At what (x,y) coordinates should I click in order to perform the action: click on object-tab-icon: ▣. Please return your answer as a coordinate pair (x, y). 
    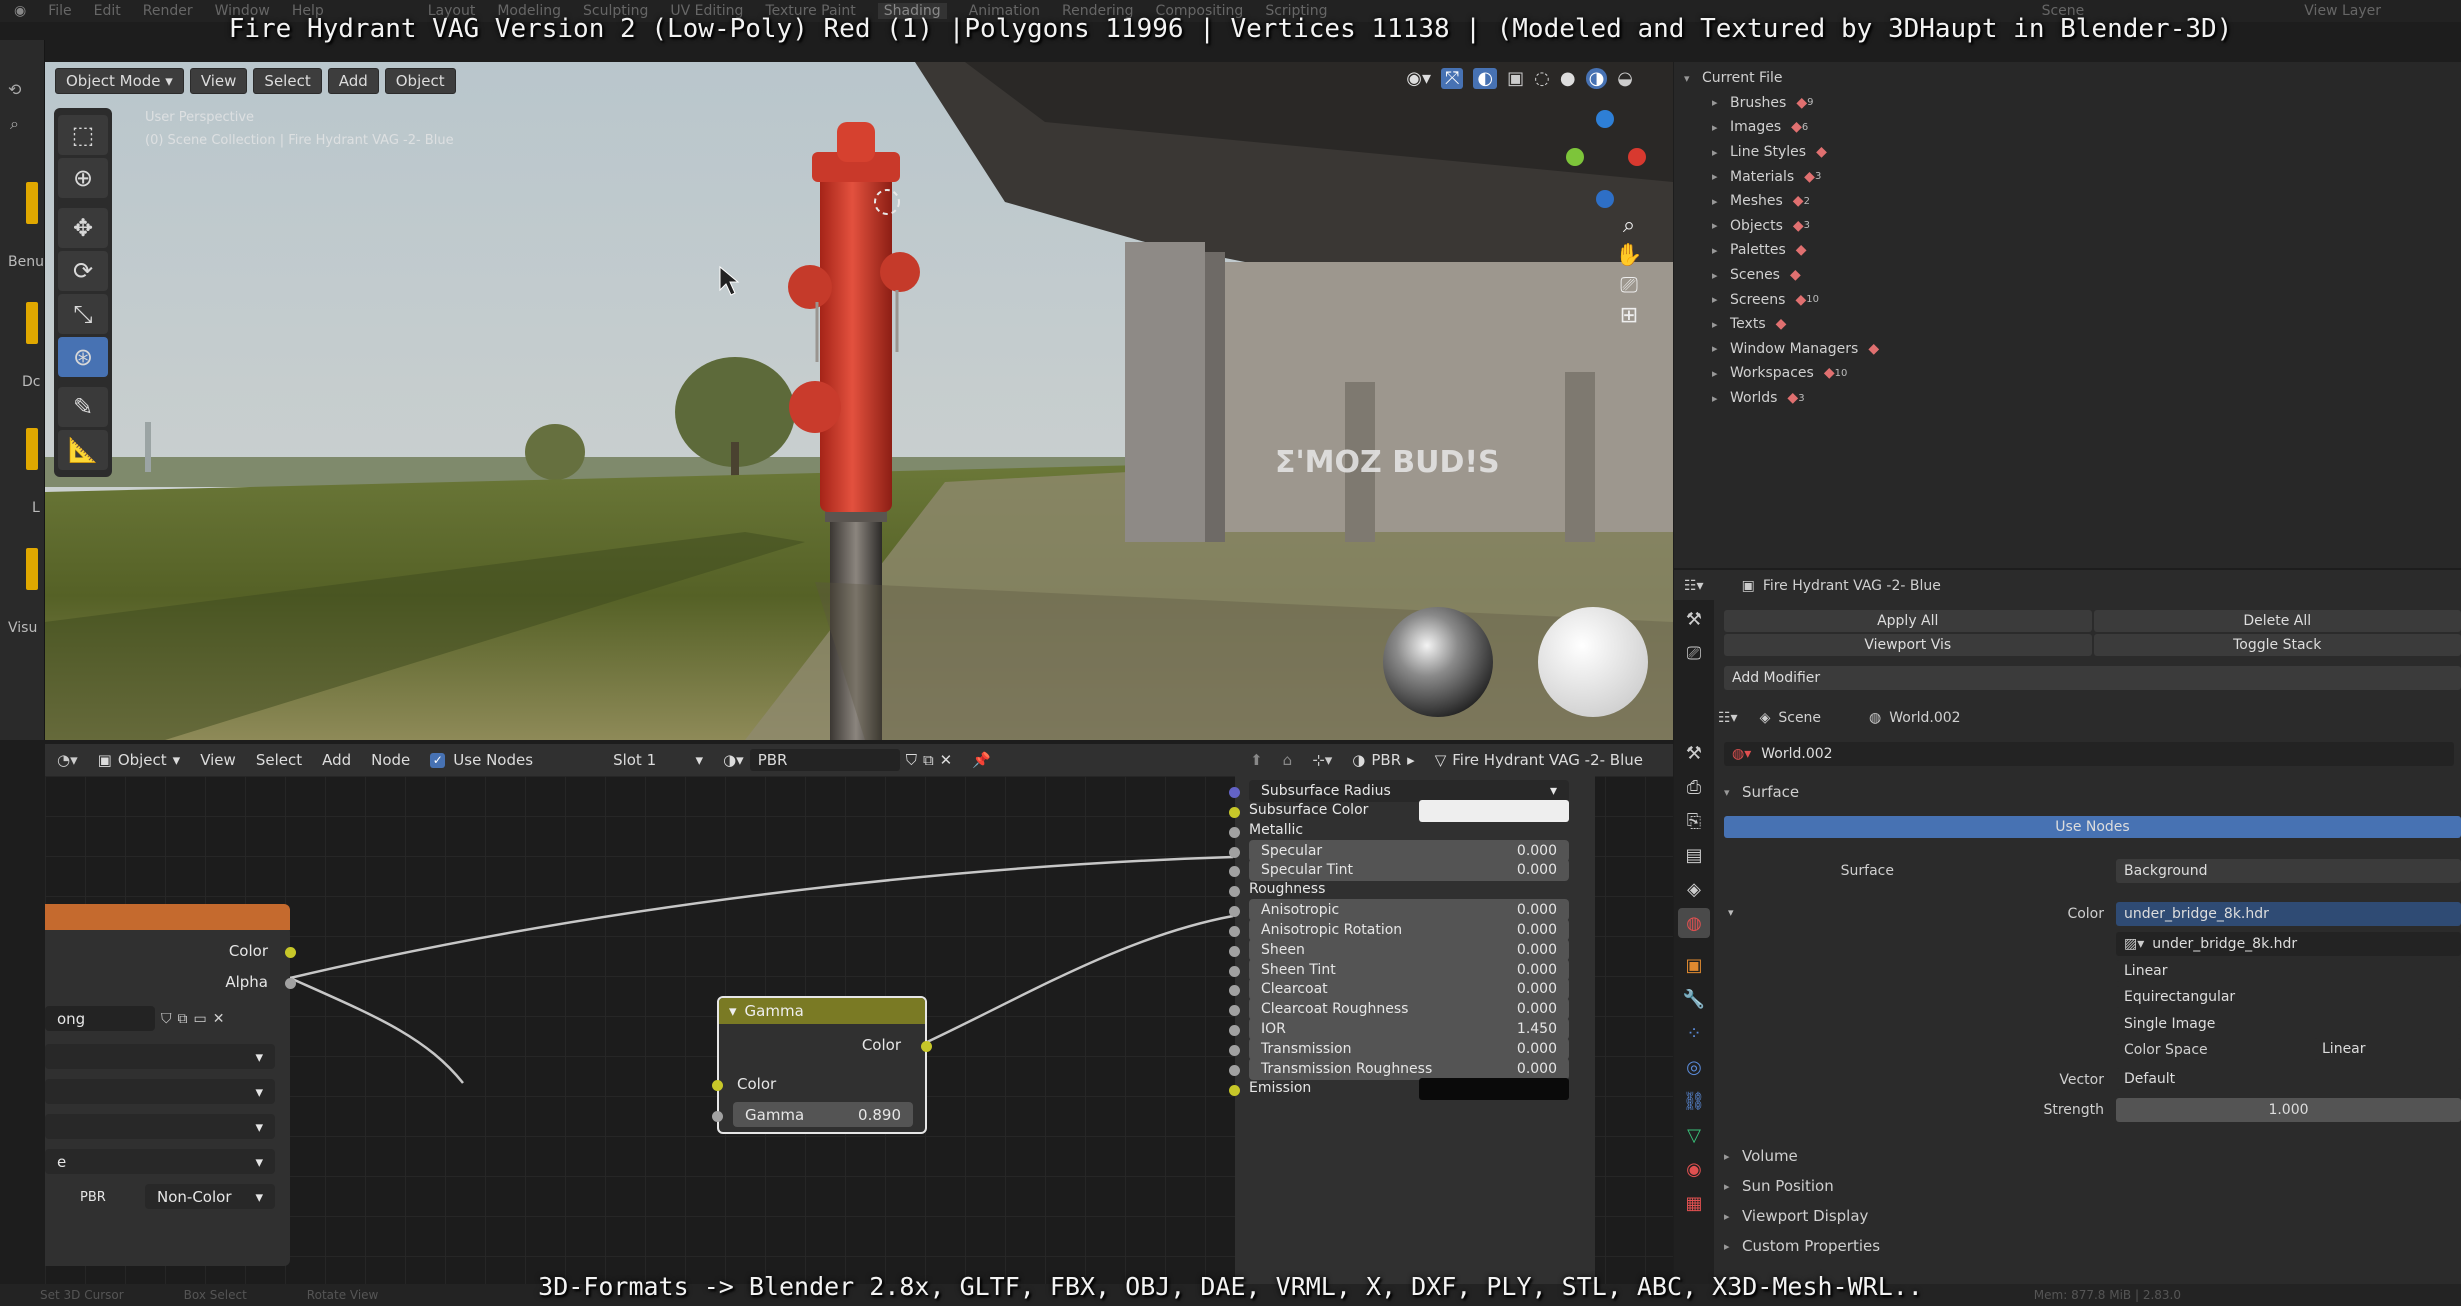
    Looking at the image, I should click on (1694, 965).